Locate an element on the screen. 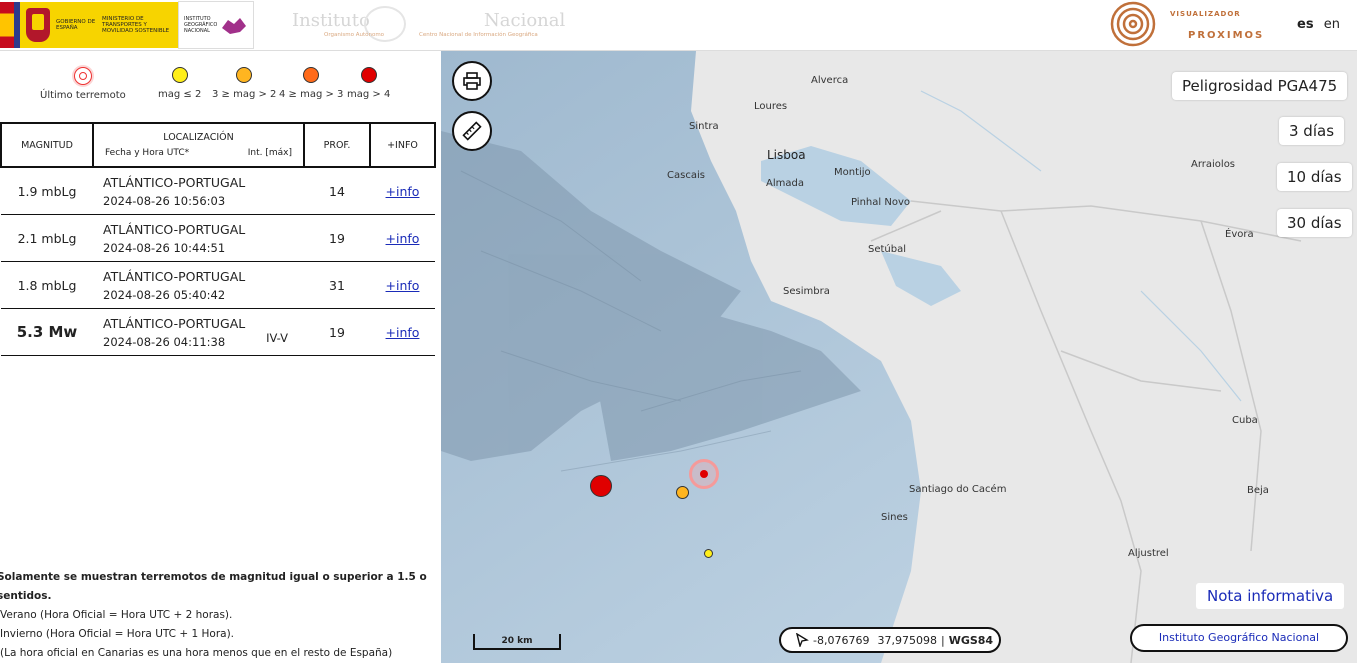 The width and height of the screenshot is (1357, 663). spain-flag-strip is located at coordinates (7, 25).